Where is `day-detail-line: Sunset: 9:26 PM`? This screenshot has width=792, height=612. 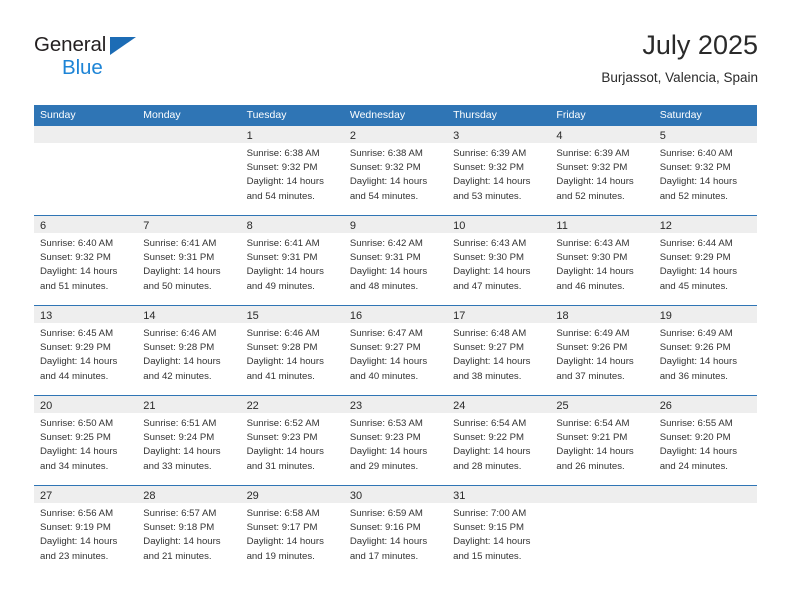 day-detail-line: Sunset: 9:26 PM is located at coordinates (695, 348).